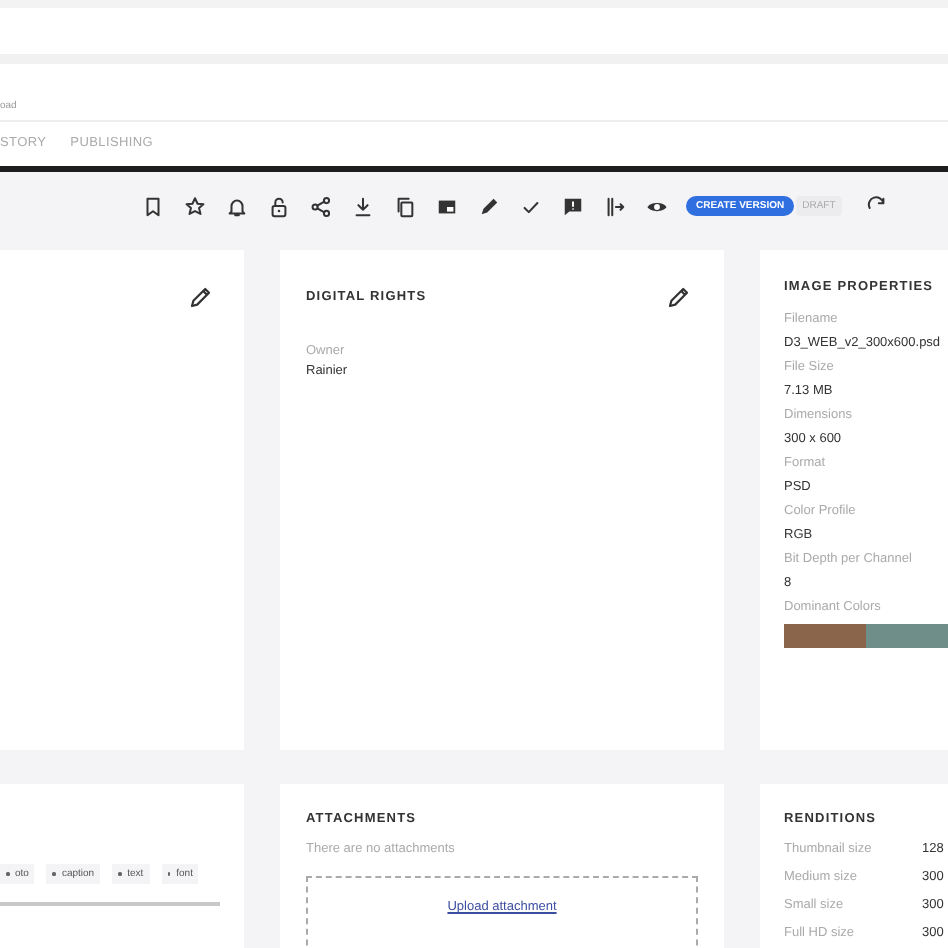  I want to click on window-icon, so click(447, 206).